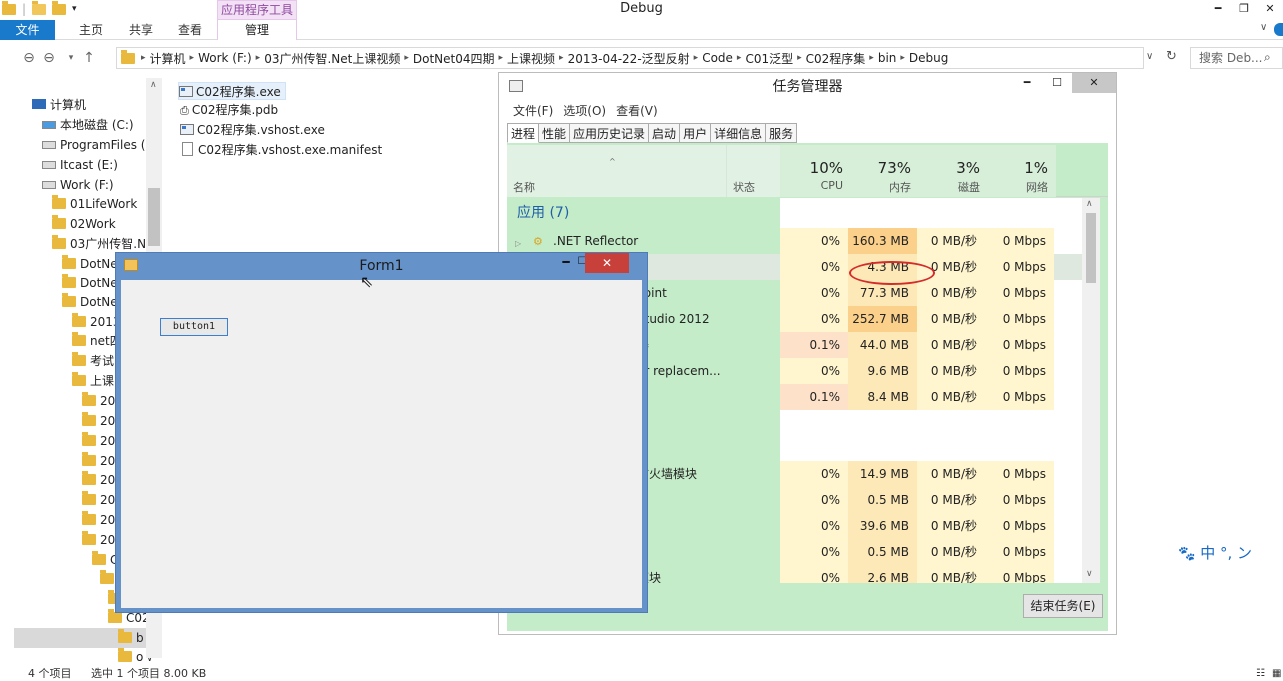 This screenshot has height=681, width=1283. What do you see at coordinates (78, 185) in the screenshot?
I see `nav-item-drive-f: Work (F:)` at bounding box center [78, 185].